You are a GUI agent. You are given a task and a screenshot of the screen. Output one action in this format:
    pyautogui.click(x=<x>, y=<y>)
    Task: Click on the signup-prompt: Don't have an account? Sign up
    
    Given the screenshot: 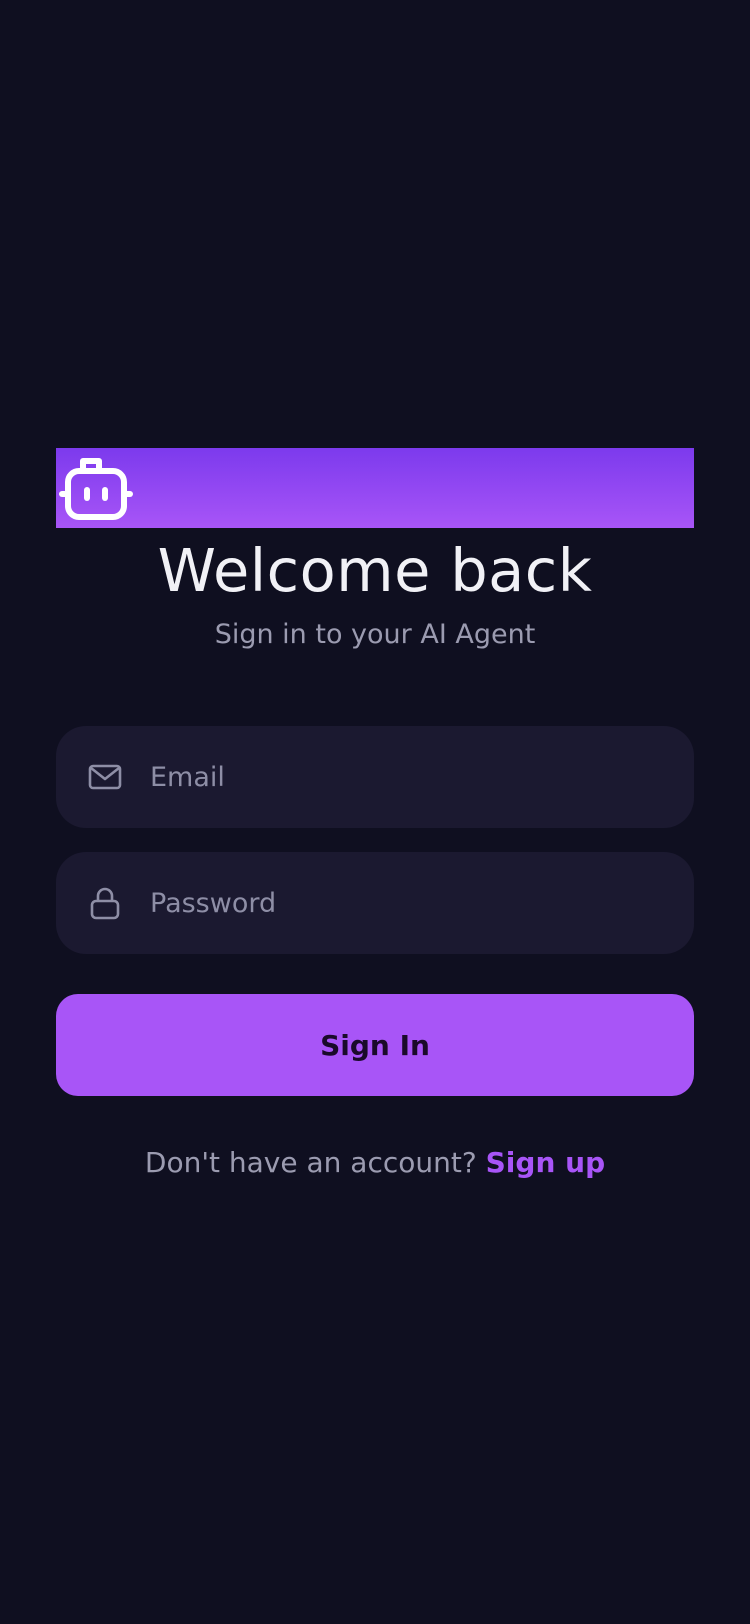 What is the action you would take?
    pyautogui.click(x=375, y=1162)
    